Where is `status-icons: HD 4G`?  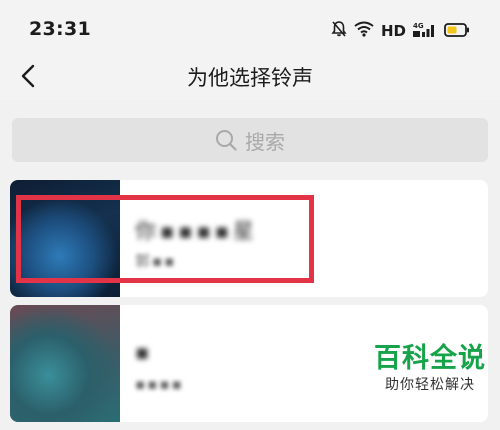
status-icons: HD 4G is located at coordinates (400, 31).